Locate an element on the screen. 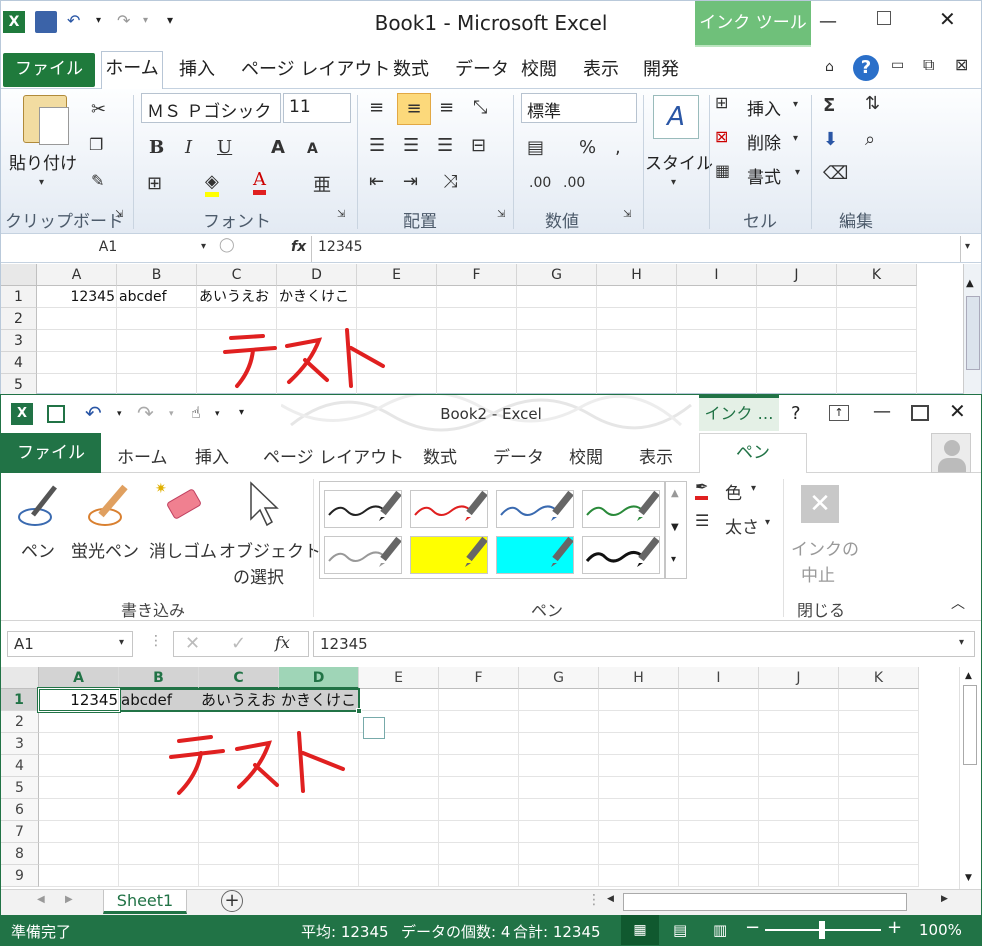 This screenshot has height=946, width=982. color-dropdown-icon: ▾ is located at coordinates (753, 488).